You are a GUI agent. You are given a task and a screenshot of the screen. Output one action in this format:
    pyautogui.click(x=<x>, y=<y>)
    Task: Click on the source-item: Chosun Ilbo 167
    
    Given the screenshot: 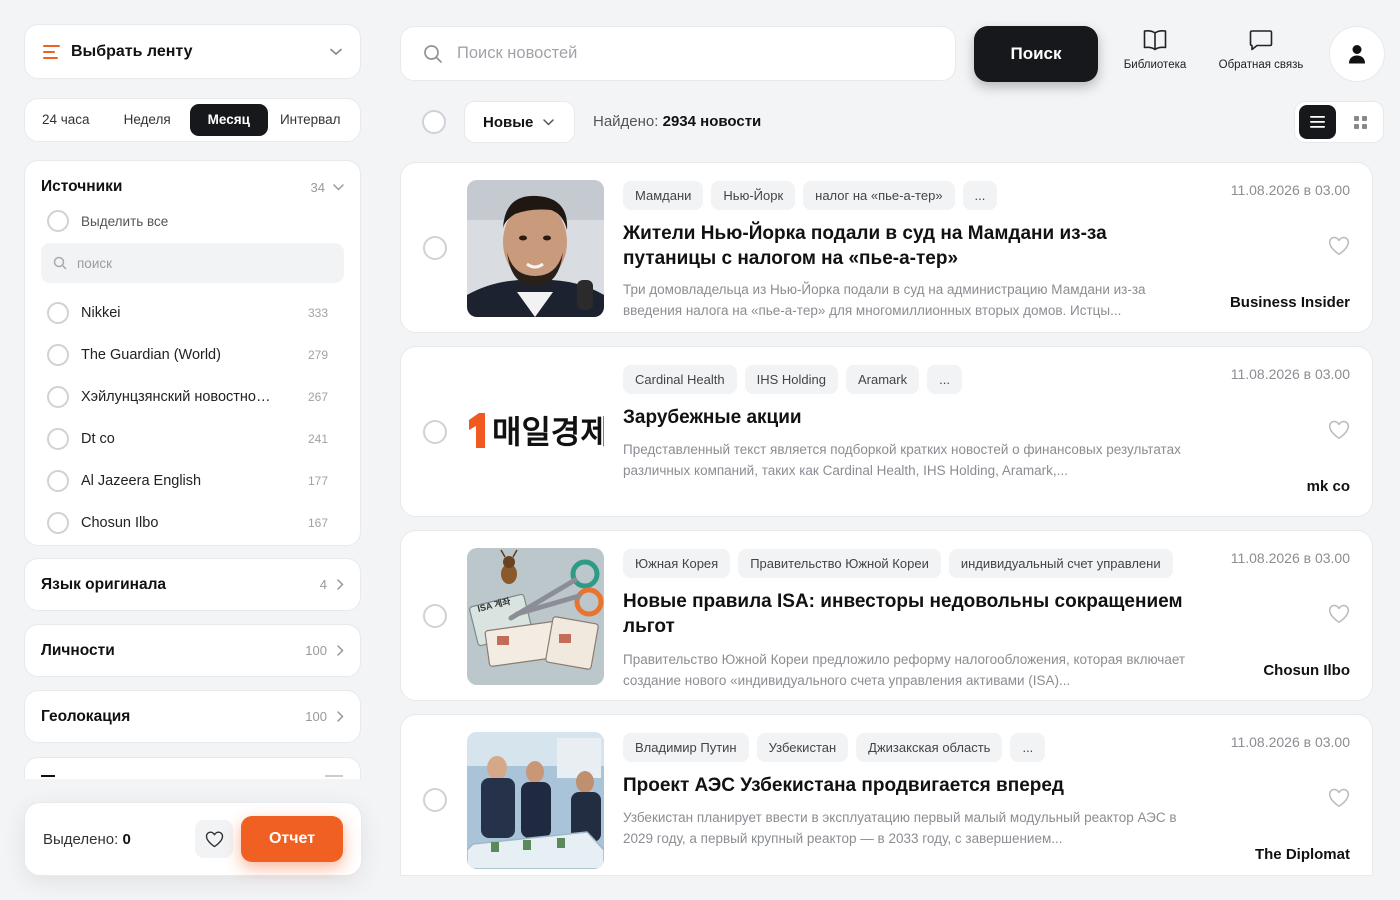 What is the action you would take?
    pyautogui.click(x=192, y=523)
    